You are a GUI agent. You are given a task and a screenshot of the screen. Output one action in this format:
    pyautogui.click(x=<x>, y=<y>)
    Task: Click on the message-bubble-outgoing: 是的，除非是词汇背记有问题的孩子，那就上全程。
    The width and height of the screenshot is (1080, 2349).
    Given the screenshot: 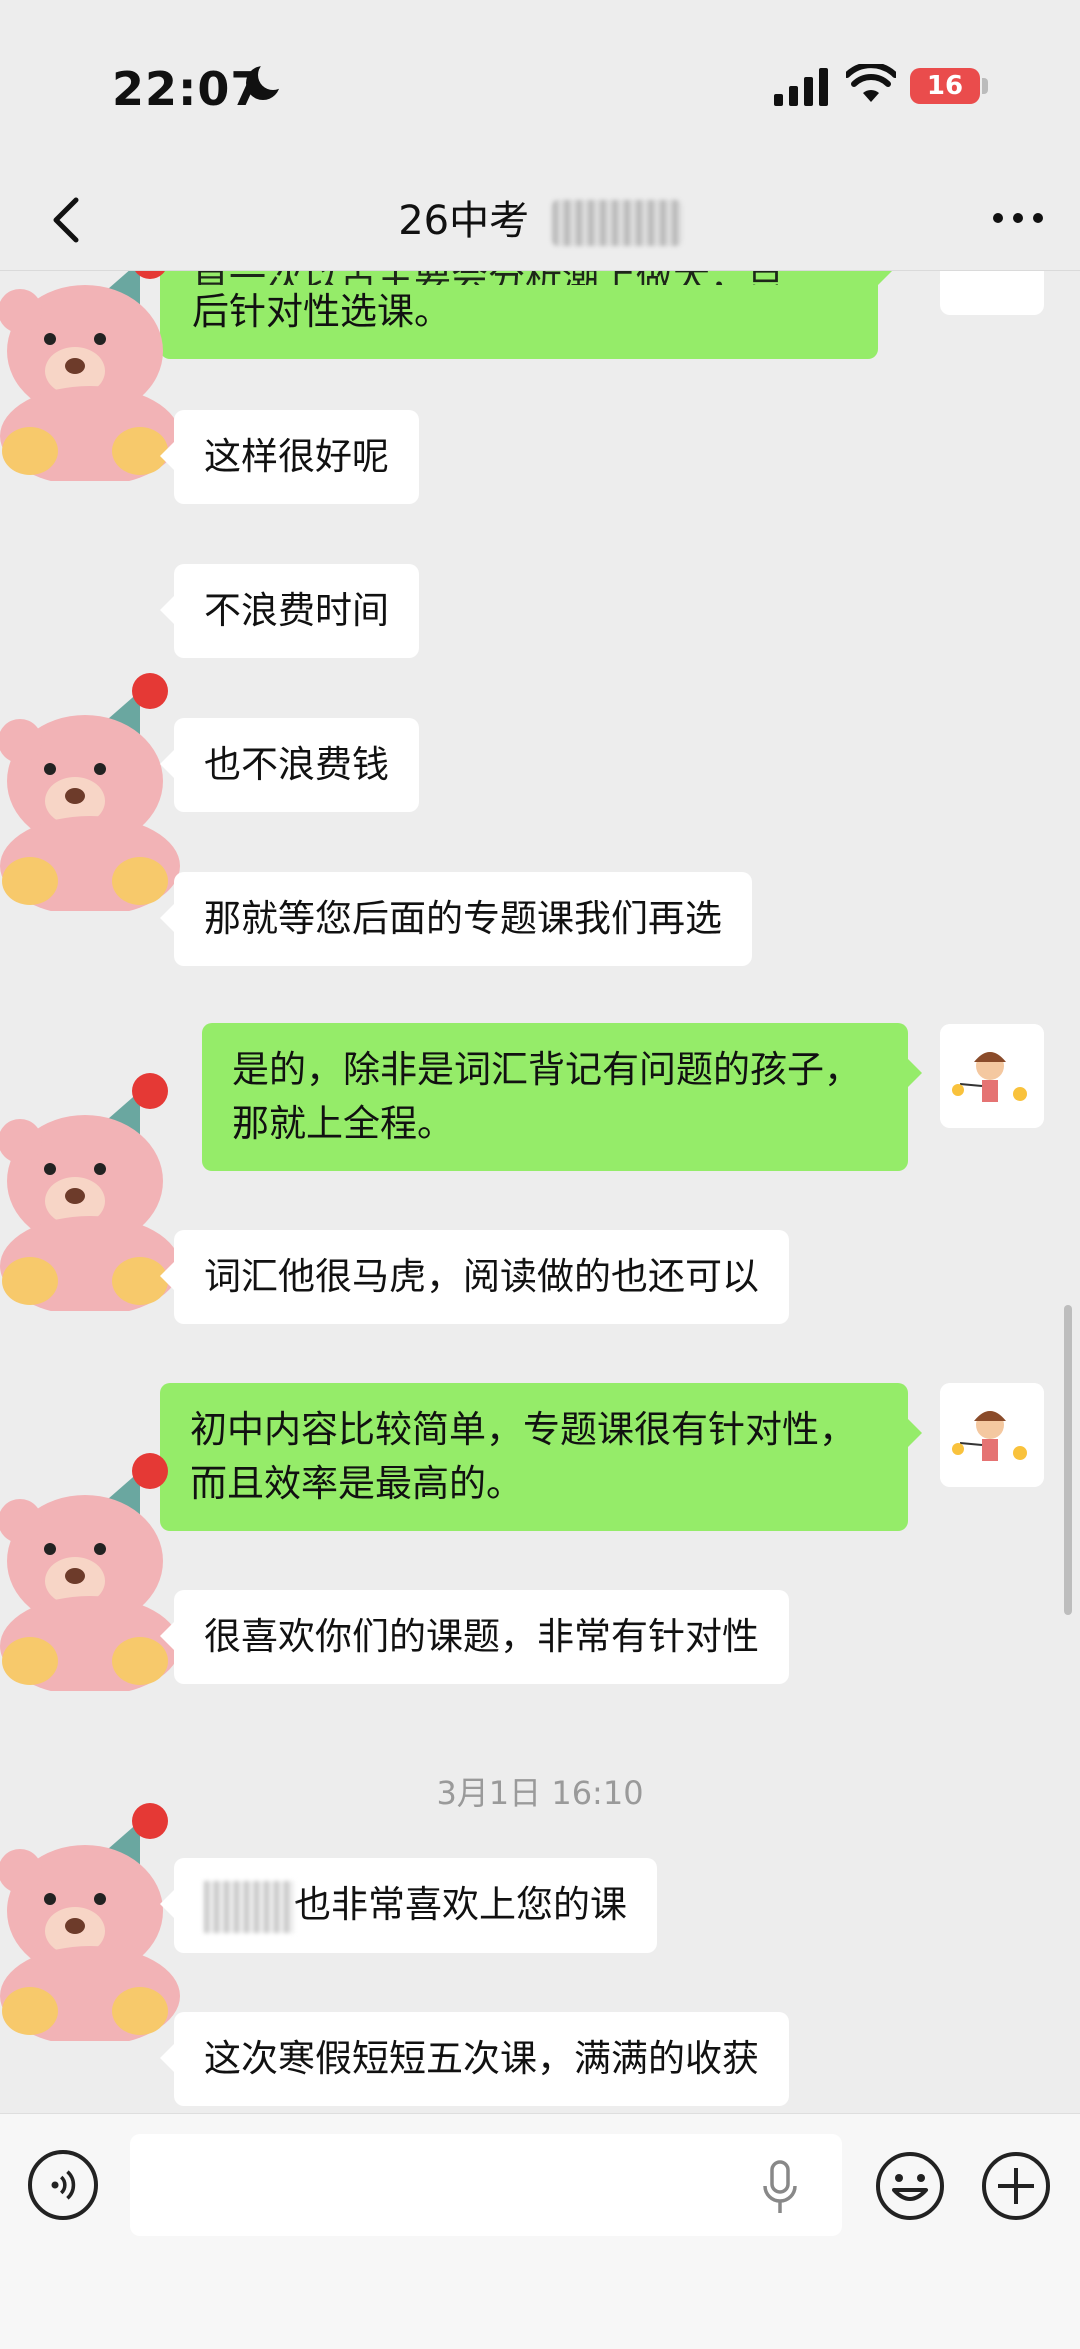 What is the action you would take?
    pyautogui.click(x=562, y=1097)
    